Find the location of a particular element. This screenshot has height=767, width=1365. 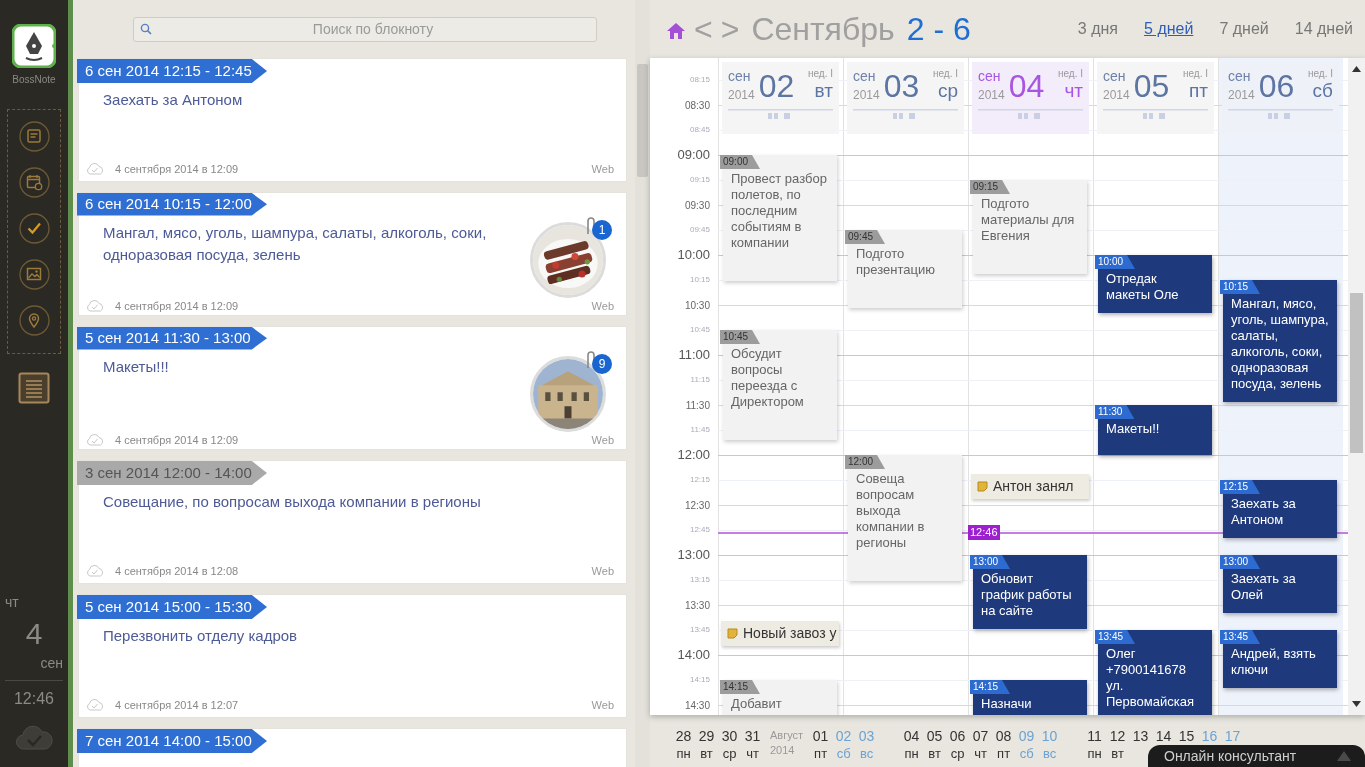

time-label: 08:30 is located at coordinates (697, 105).